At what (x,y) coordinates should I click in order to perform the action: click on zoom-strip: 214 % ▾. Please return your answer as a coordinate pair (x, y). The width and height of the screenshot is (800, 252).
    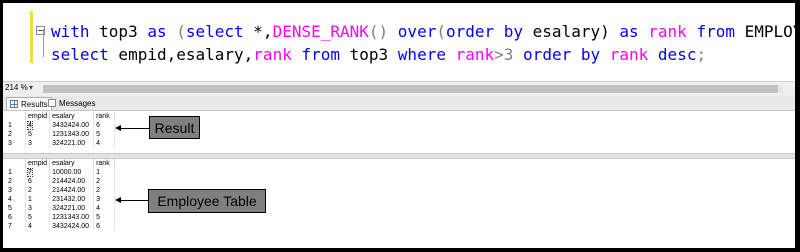
    Looking at the image, I should click on (399, 88).